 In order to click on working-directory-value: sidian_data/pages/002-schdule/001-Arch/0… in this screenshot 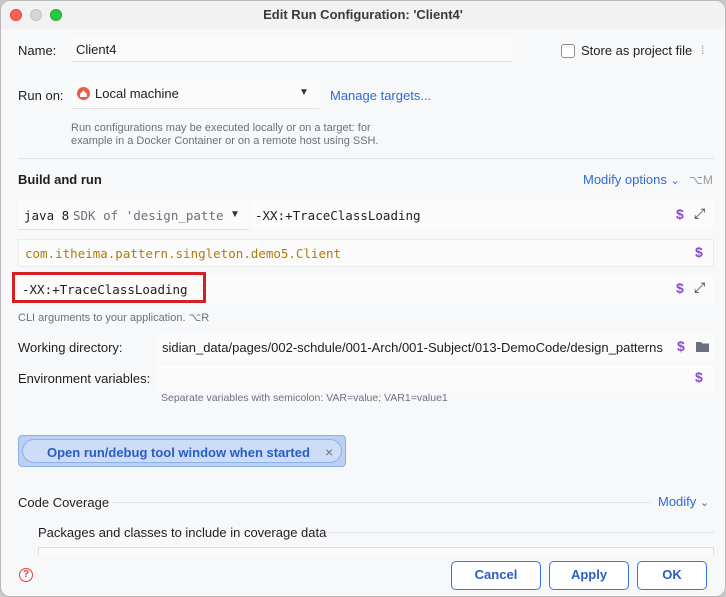, I will do `click(412, 347)`.